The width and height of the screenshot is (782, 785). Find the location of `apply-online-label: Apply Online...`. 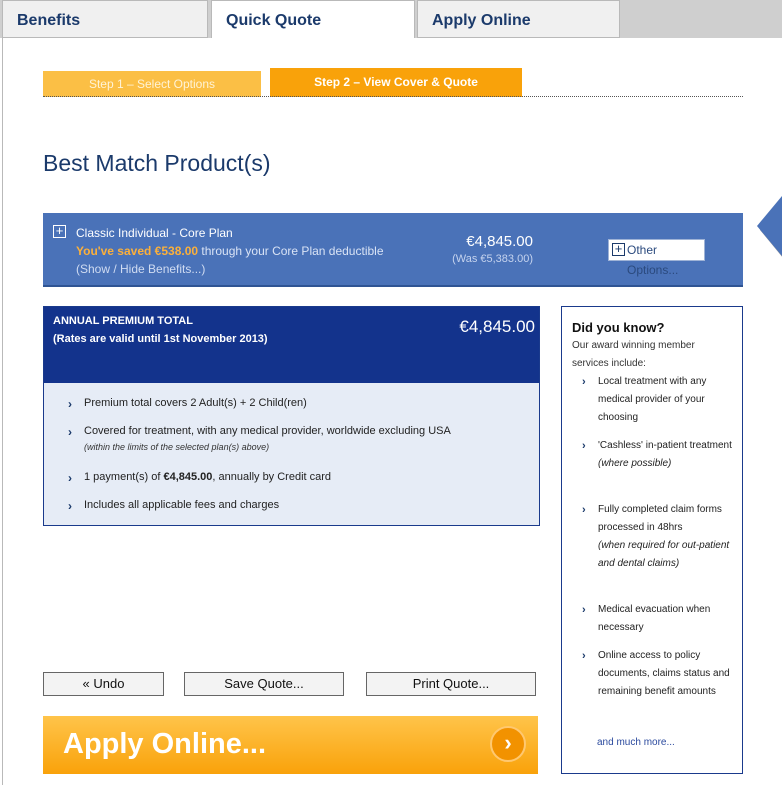

apply-online-label: Apply Online... is located at coordinates (165, 744).